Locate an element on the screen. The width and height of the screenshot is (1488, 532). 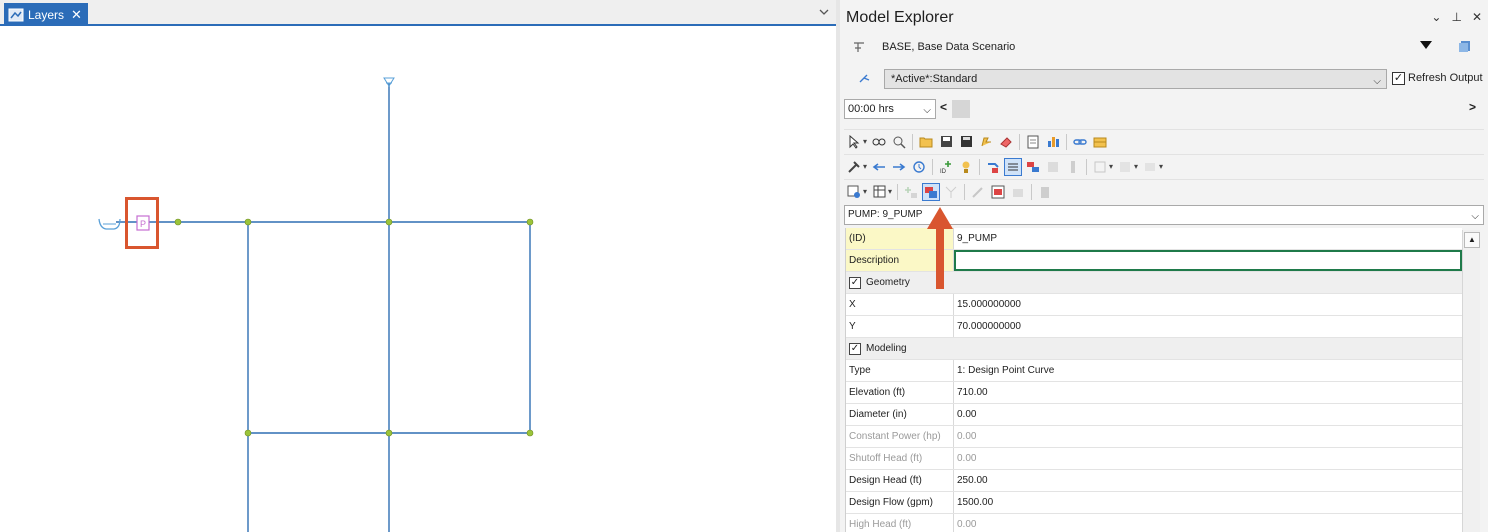
add-element-icon is located at coordinates (911, 192).